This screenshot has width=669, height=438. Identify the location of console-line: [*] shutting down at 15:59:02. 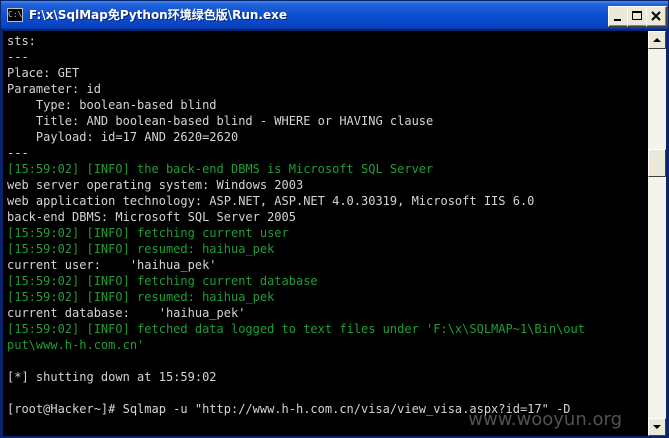
(112, 377).